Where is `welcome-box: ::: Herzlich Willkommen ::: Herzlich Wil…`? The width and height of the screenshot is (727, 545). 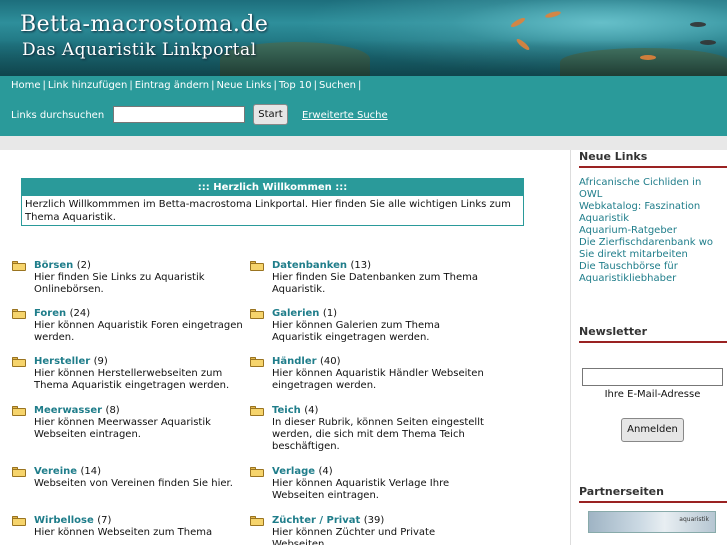 welcome-box: ::: Herzlich Willkommen ::: Herzlich Wil… is located at coordinates (272, 202).